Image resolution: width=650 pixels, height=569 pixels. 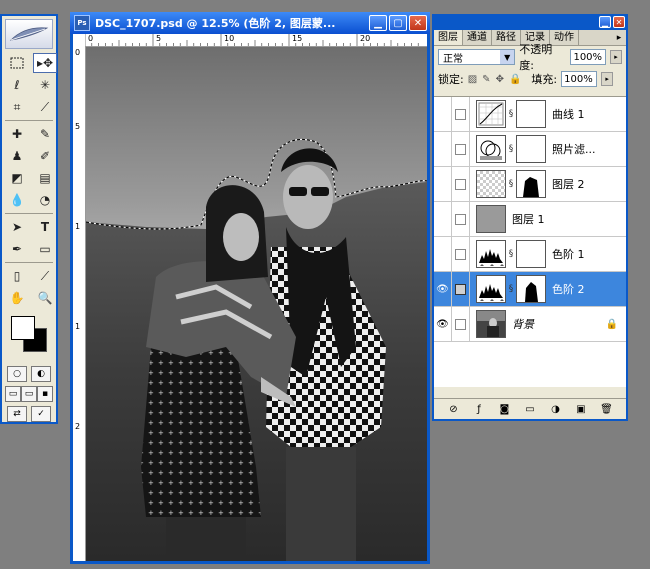 What do you see at coordinates (398, 23) in the screenshot?
I see `maximize-button: ▢` at bounding box center [398, 23].